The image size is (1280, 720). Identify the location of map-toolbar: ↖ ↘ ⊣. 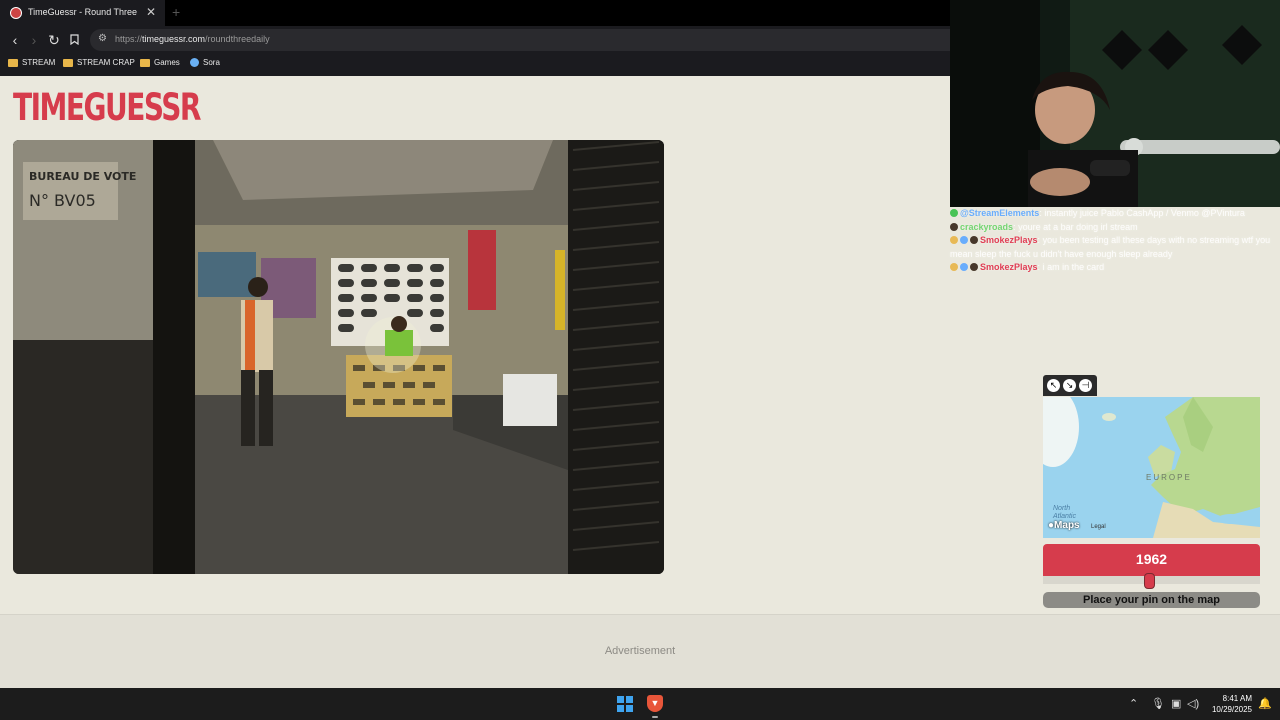
(1070, 385).